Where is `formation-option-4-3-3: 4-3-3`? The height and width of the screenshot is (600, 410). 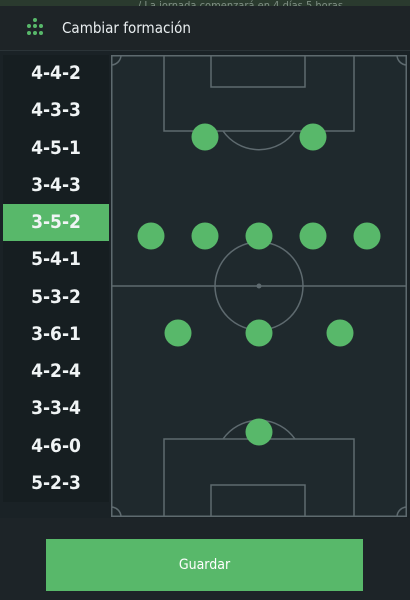
formation-option-4-3-3: 4-3-3 is located at coordinates (56, 110).